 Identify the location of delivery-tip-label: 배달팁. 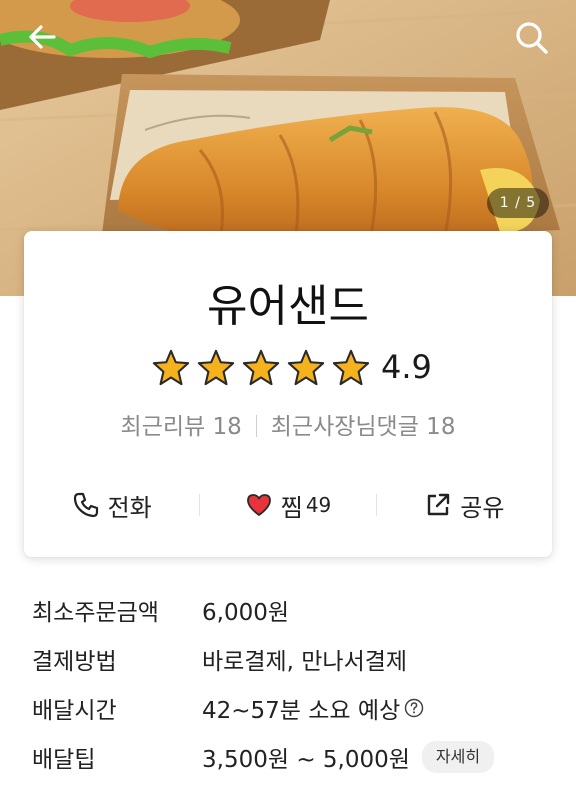
(64, 759).